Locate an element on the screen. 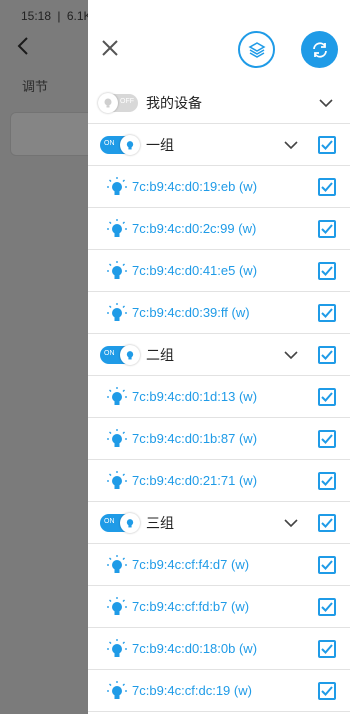  device-row: 7c:b9:4c:cf:dc:19 (w) is located at coordinates (219, 691).